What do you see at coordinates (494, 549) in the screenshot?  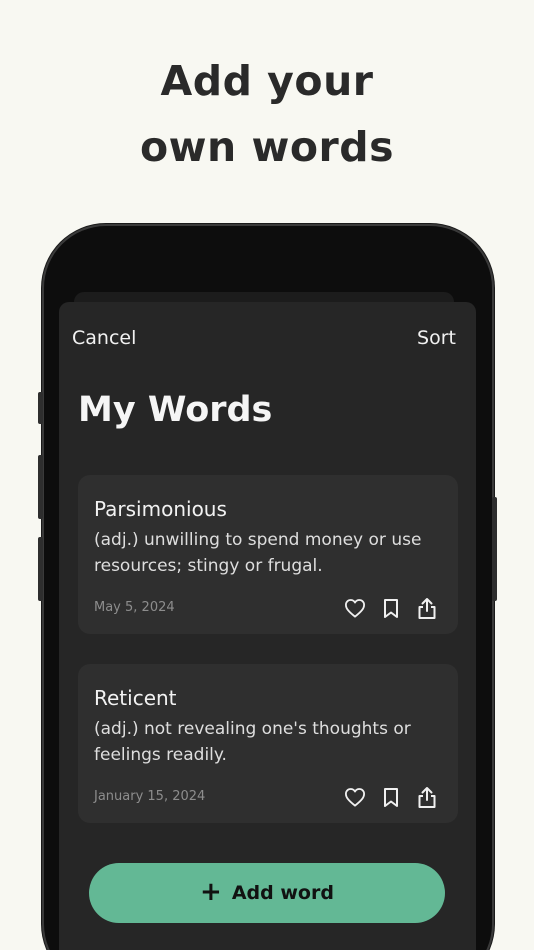 I see `phone-side-button-power` at bounding box center [494, 549].